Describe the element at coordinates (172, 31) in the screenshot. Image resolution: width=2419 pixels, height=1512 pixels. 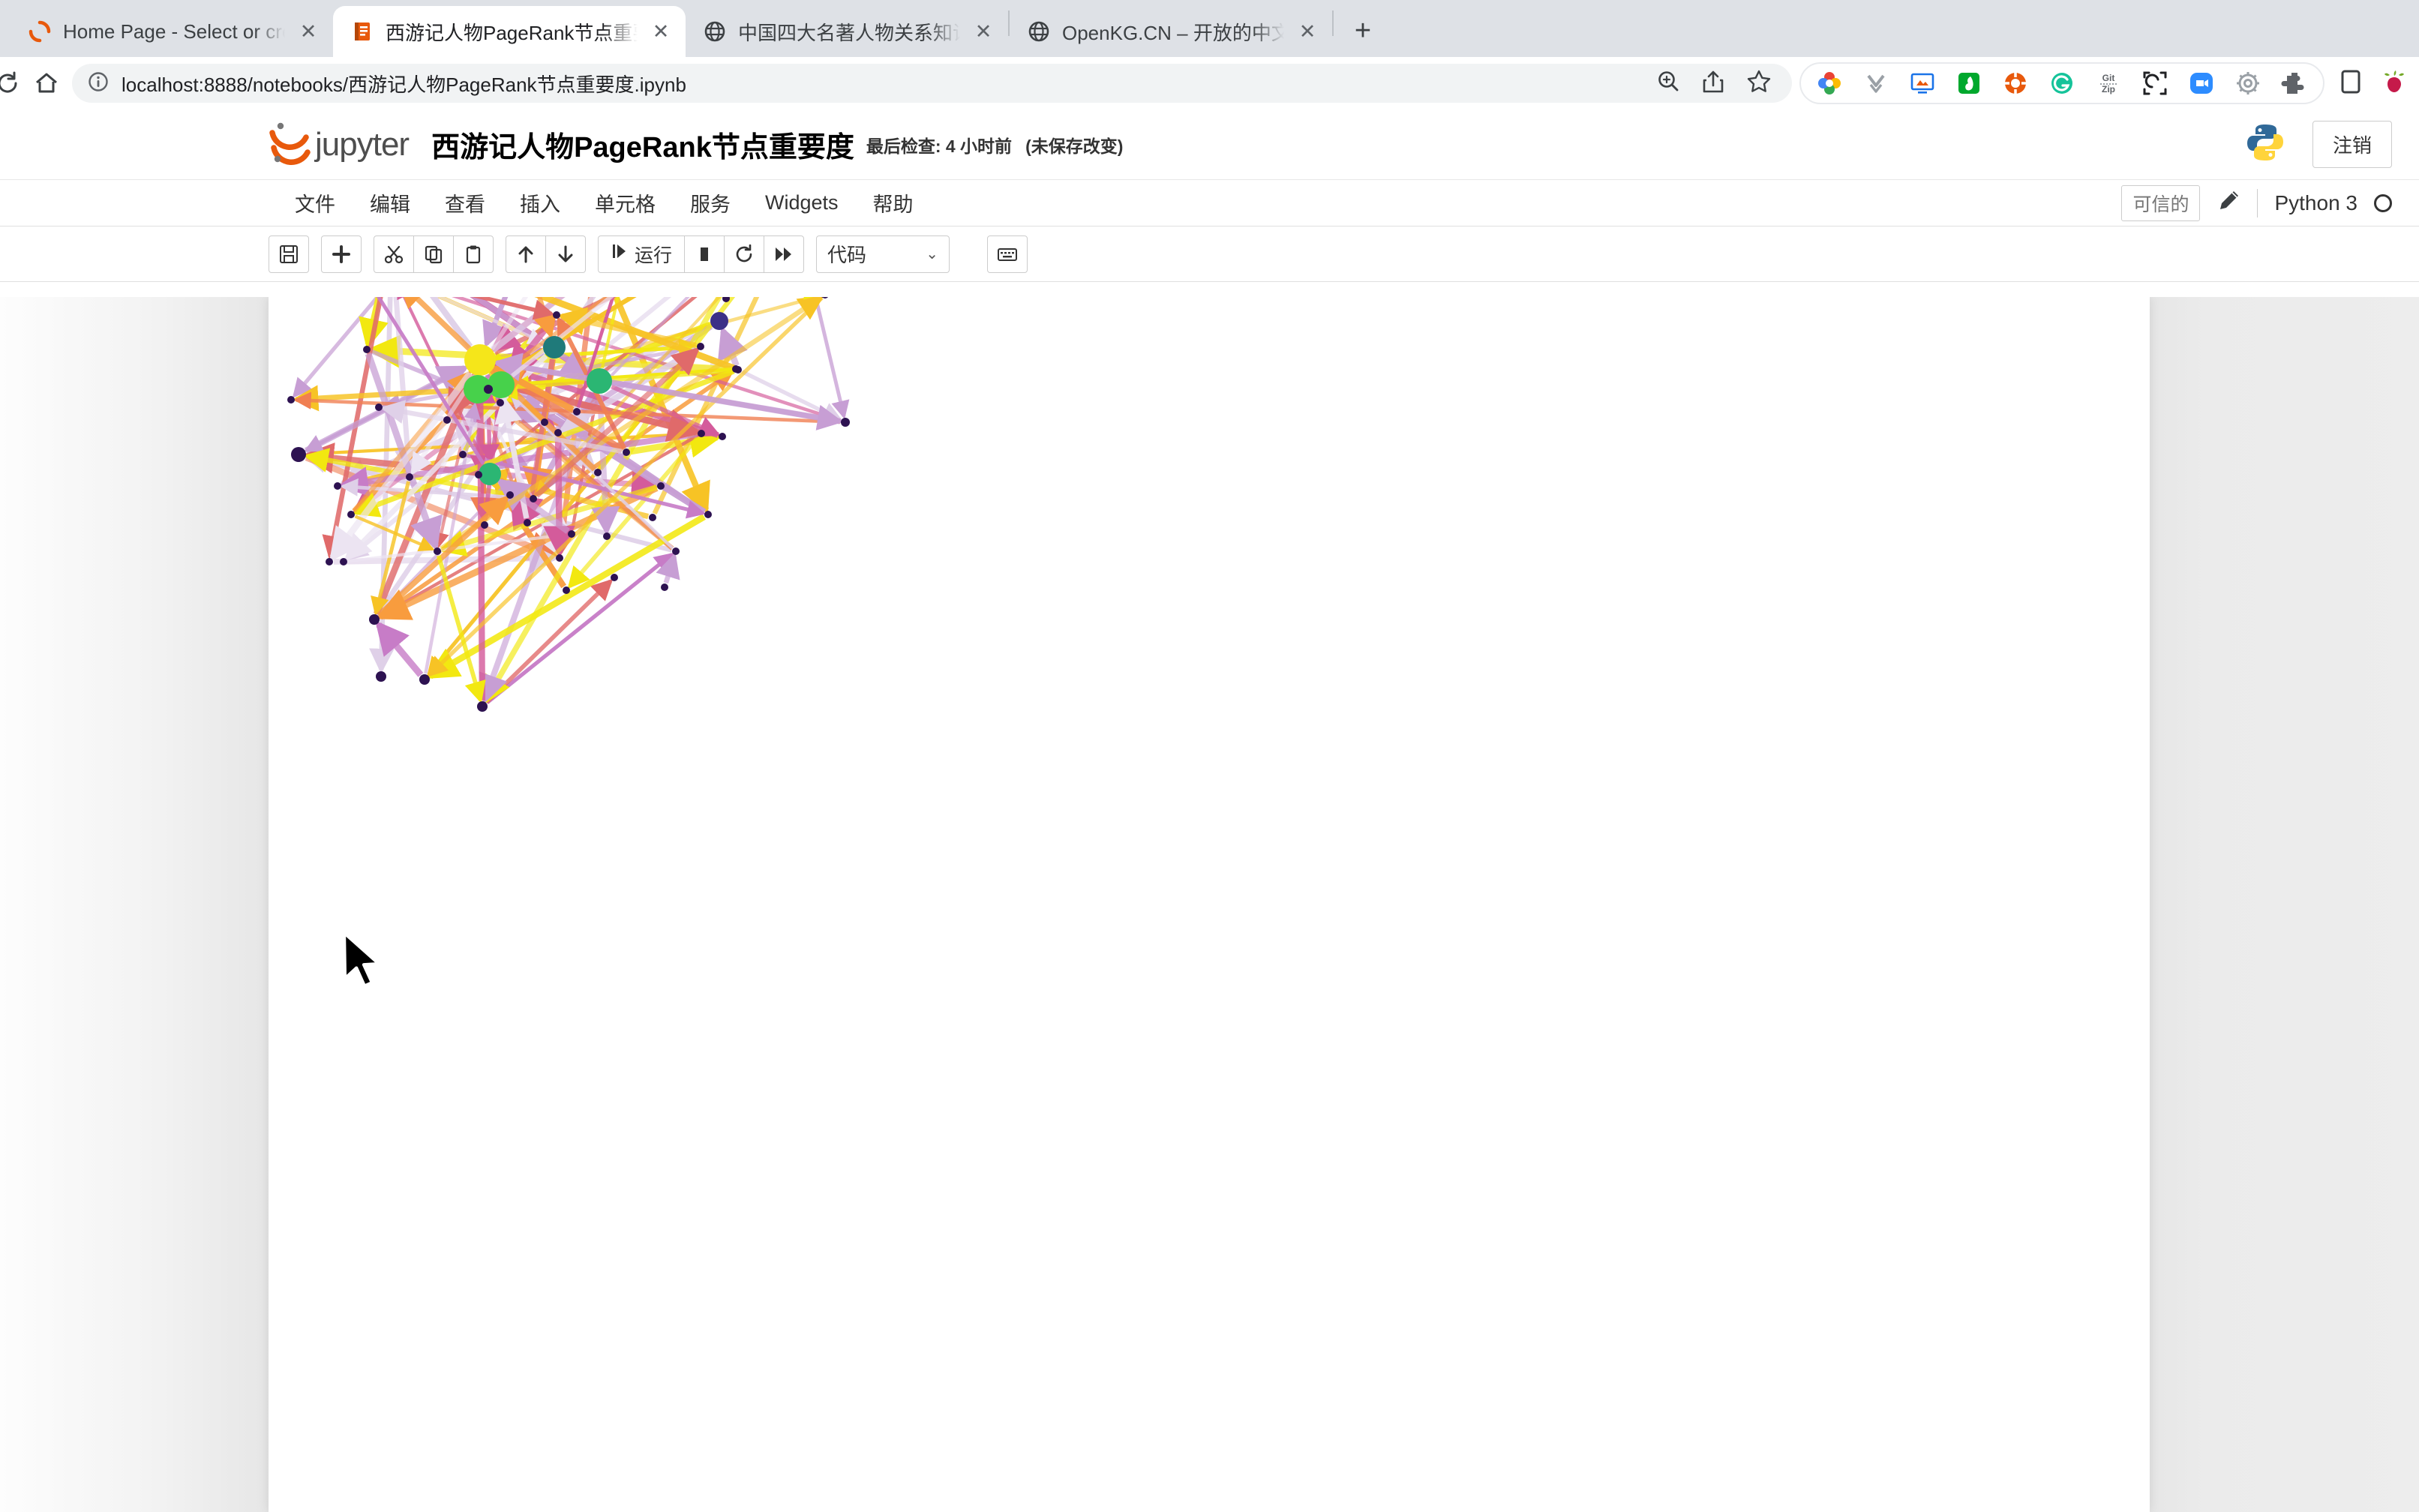
I see `browser-tab-0: Home Page - Select or create a ✕` at that location.